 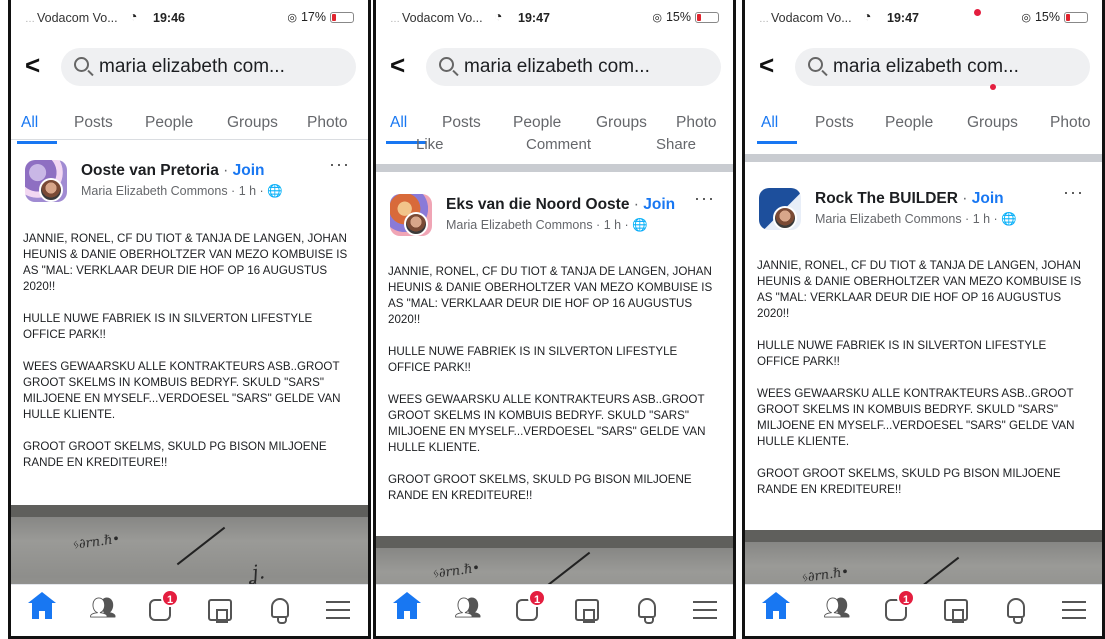 I want to click on signature-image: ʝ., so click(x=258, y=572).